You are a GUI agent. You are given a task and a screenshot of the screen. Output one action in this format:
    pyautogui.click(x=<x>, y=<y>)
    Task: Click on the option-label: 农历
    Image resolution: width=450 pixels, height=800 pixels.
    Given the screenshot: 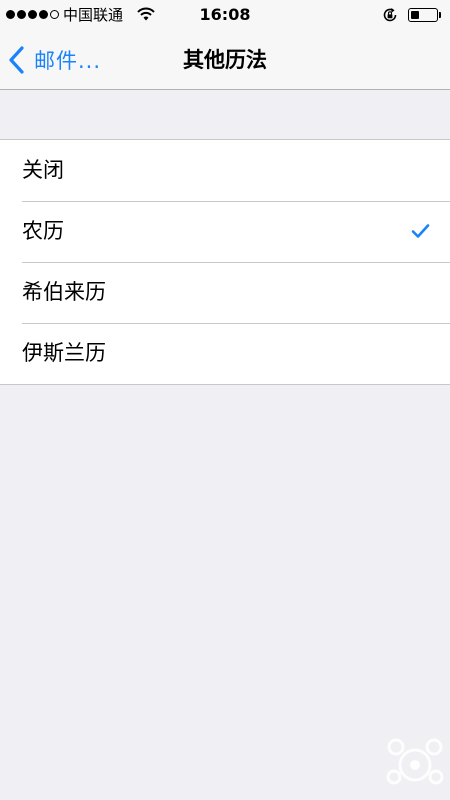 What is the action you would take?
    pyautogui.click(x=43, y=231)
    